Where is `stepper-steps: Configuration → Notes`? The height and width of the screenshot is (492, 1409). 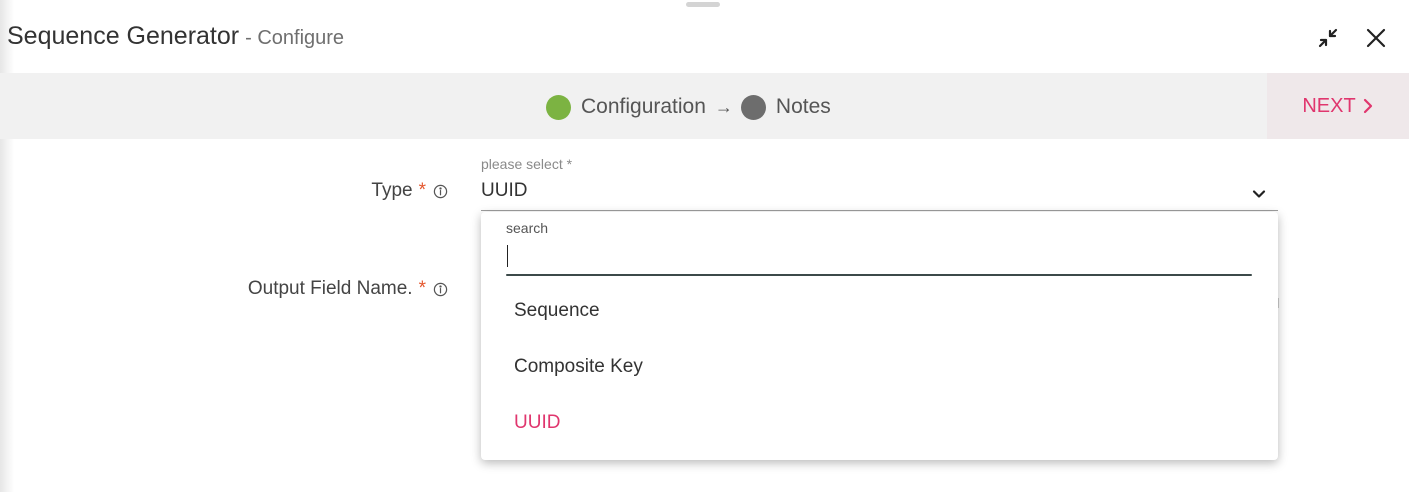 stepper-steps: Configuration → Notes is located at coordinates (688, 107).